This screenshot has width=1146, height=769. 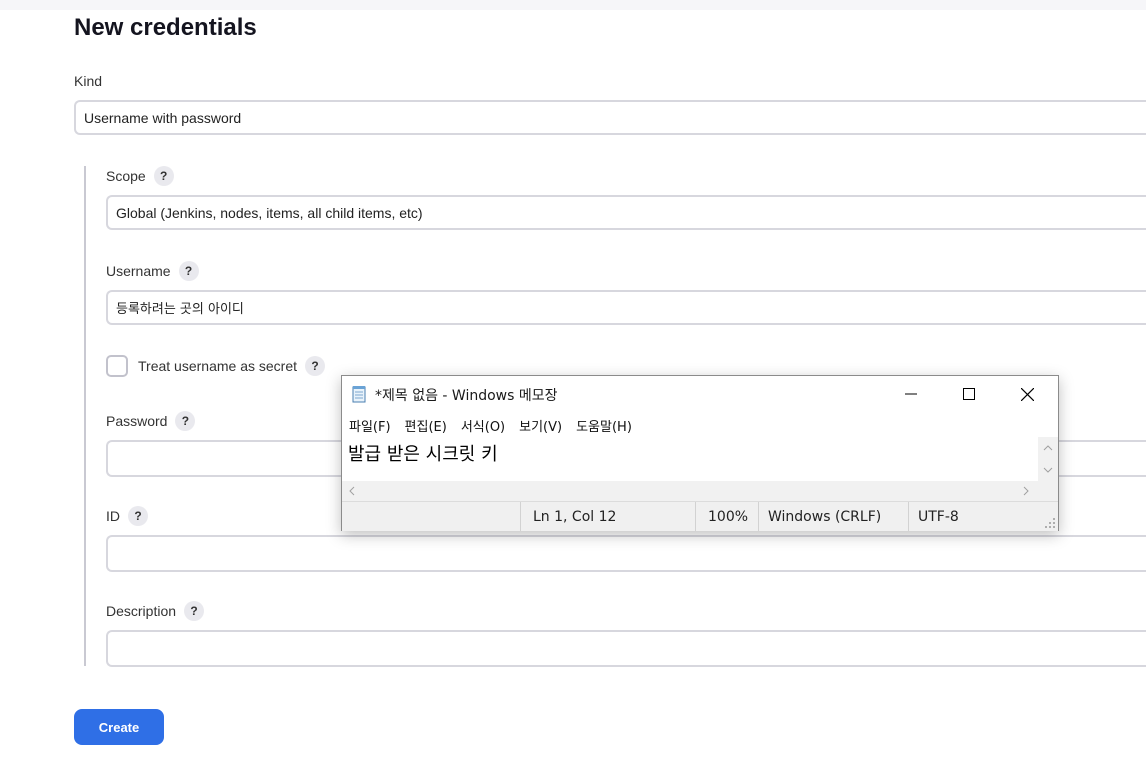 I want to click on username-input: 등록하려는 곳의 아이디, so click(x=626, y=307).